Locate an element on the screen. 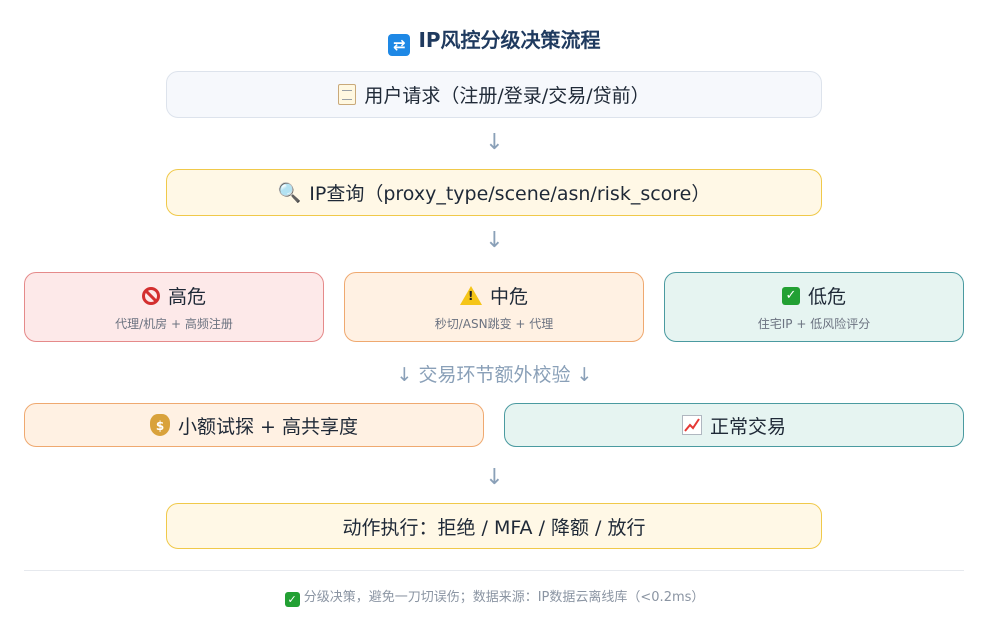 The image size is (989, 629). action-label: 动作执行：拒绝 / MFA / 降额 / 放行 is located at coordinates (494, 527).